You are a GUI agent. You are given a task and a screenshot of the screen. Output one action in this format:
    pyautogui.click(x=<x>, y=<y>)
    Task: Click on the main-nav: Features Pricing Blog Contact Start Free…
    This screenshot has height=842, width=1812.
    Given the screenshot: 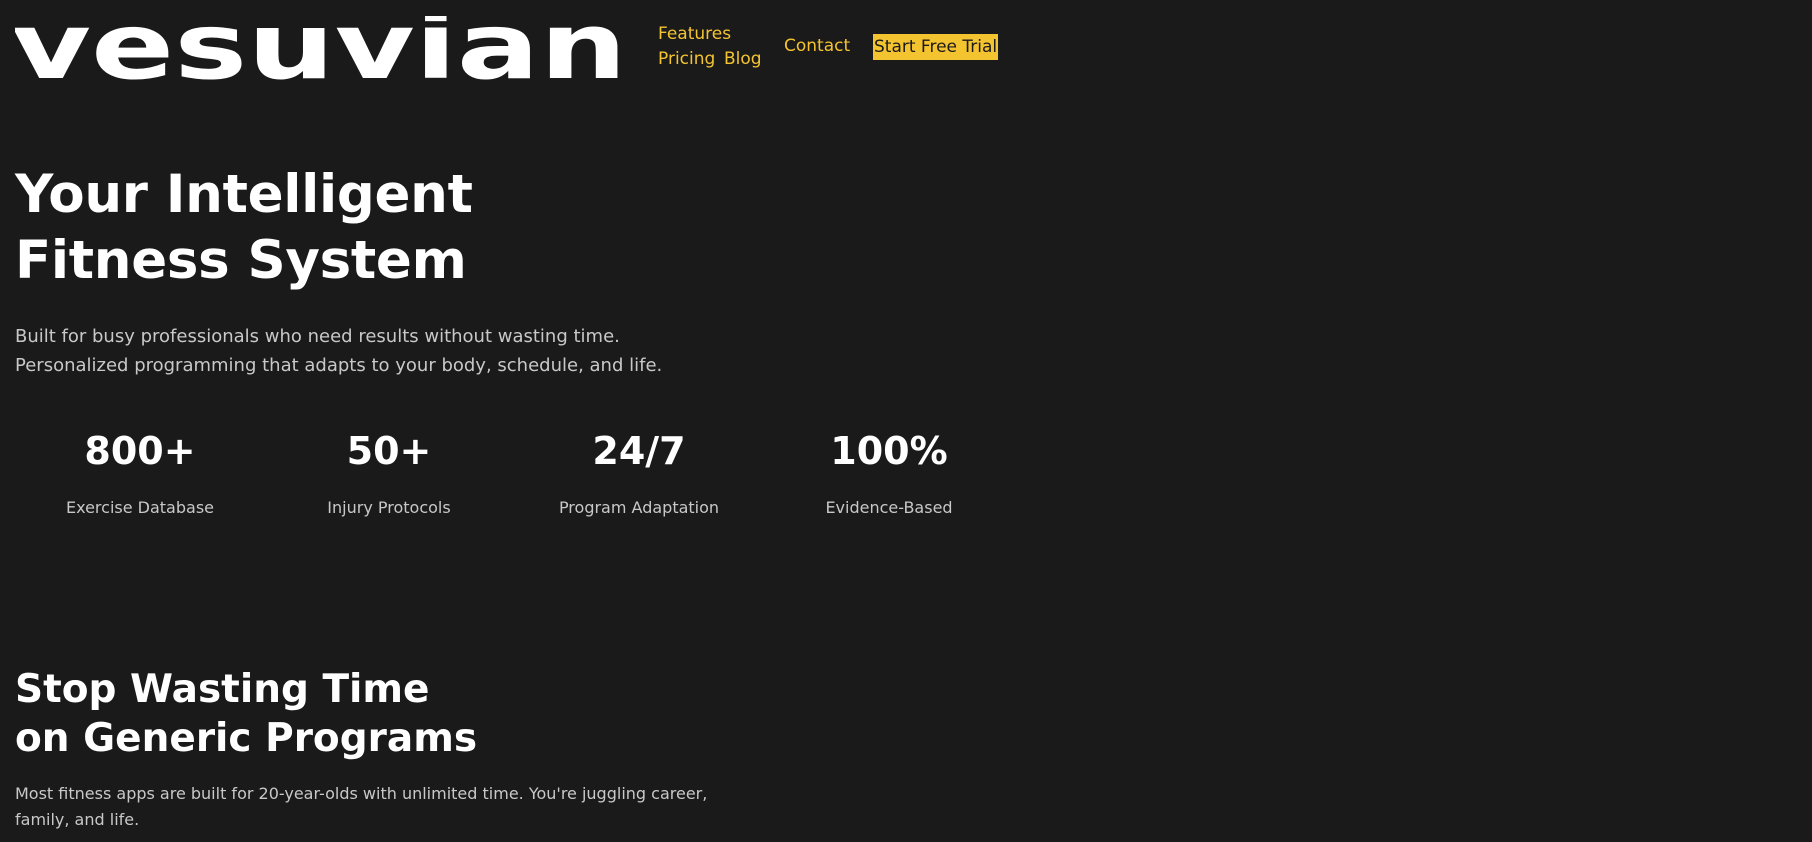 What is the action you would take?
    pyautogui.click(x=828, y=47)
    